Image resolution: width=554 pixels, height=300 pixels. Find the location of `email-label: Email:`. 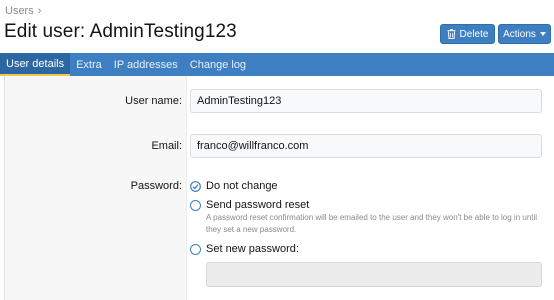

email-label: Email: is located at coordinates (166, 146).